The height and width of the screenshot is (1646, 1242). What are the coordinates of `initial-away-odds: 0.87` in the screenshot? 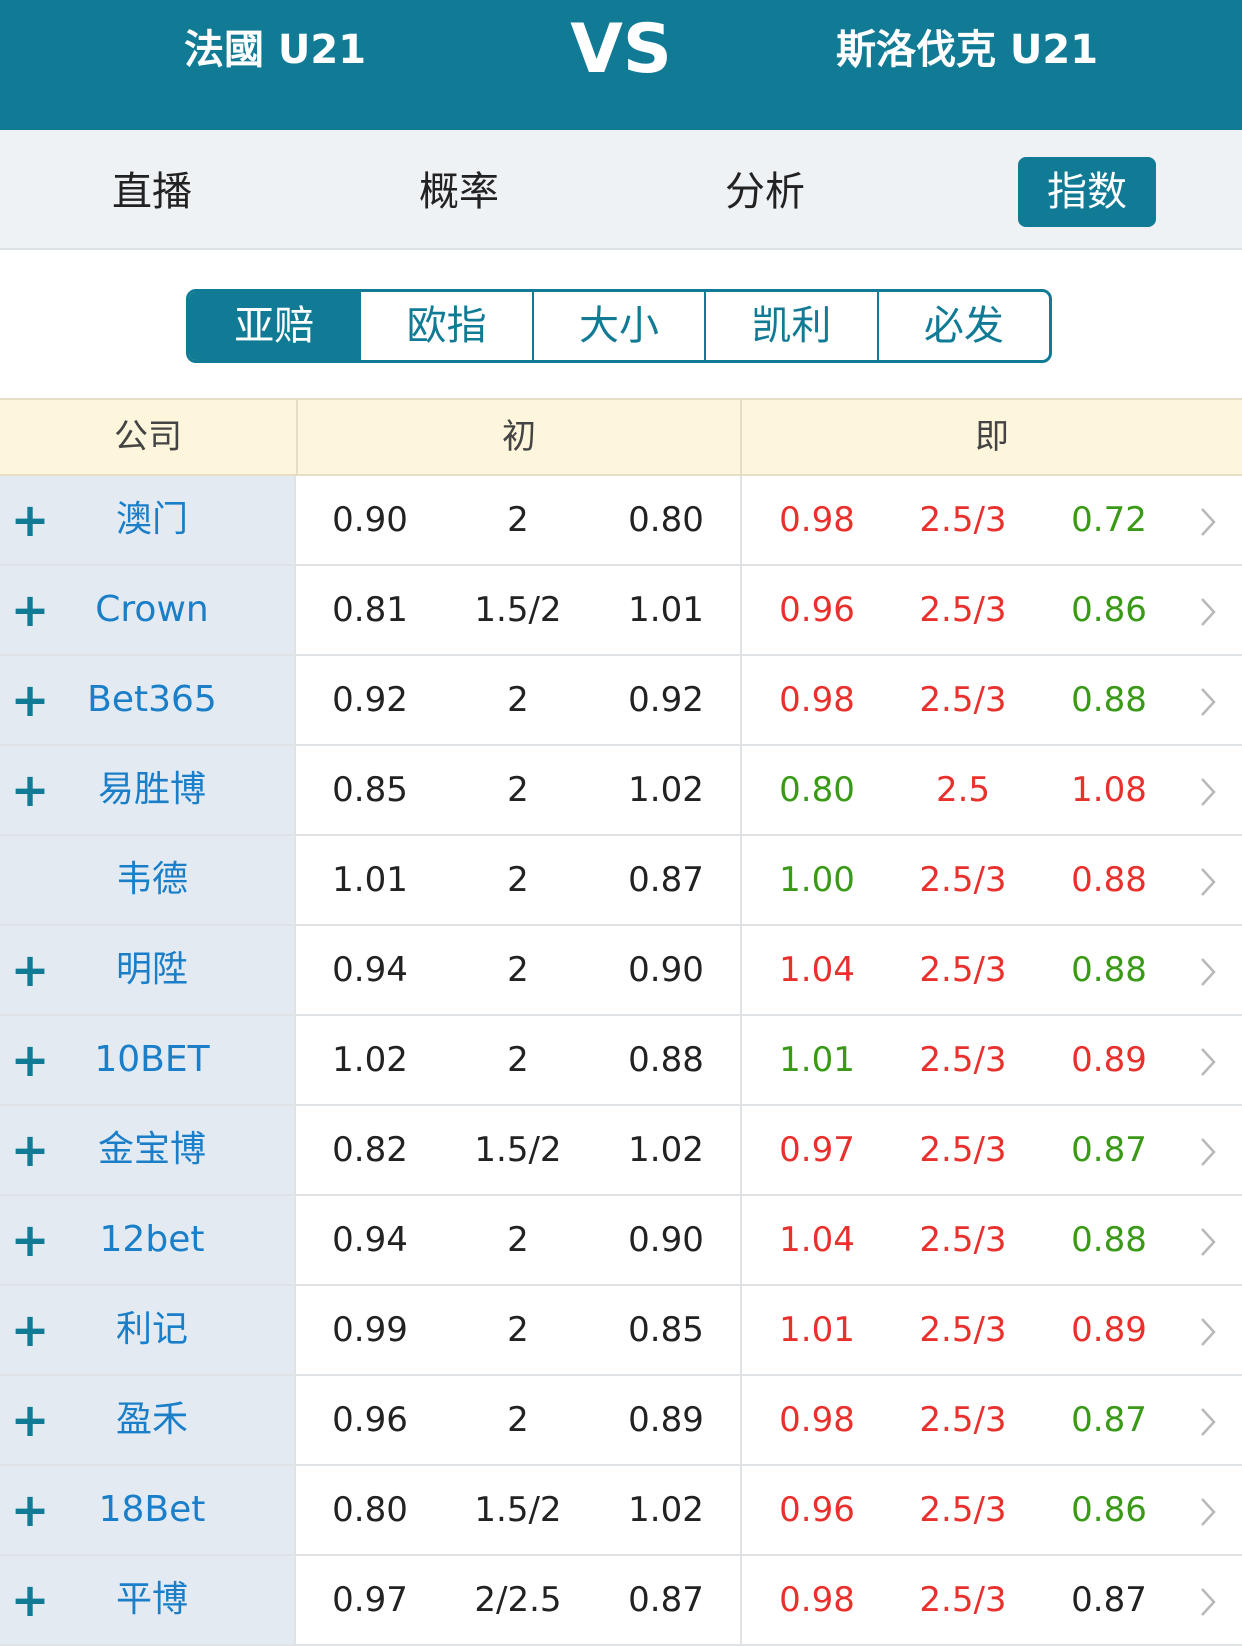 It's located at (666, 880).